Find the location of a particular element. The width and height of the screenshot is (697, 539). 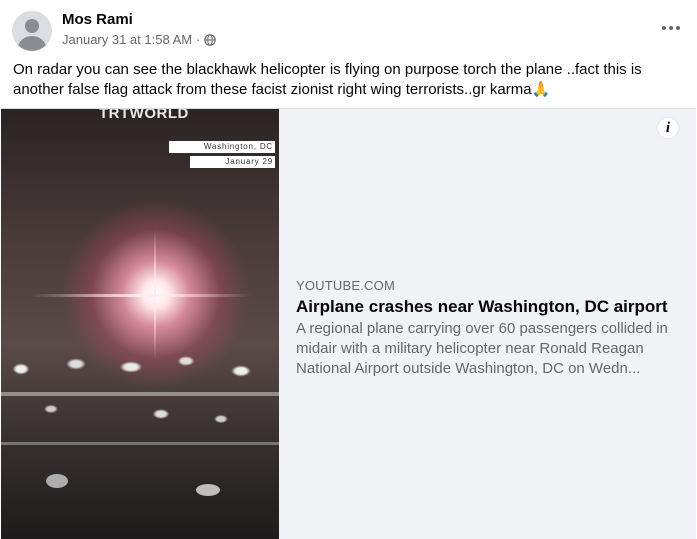

thumbnail-date-label: January 29 is located at coordinates (232, 162).